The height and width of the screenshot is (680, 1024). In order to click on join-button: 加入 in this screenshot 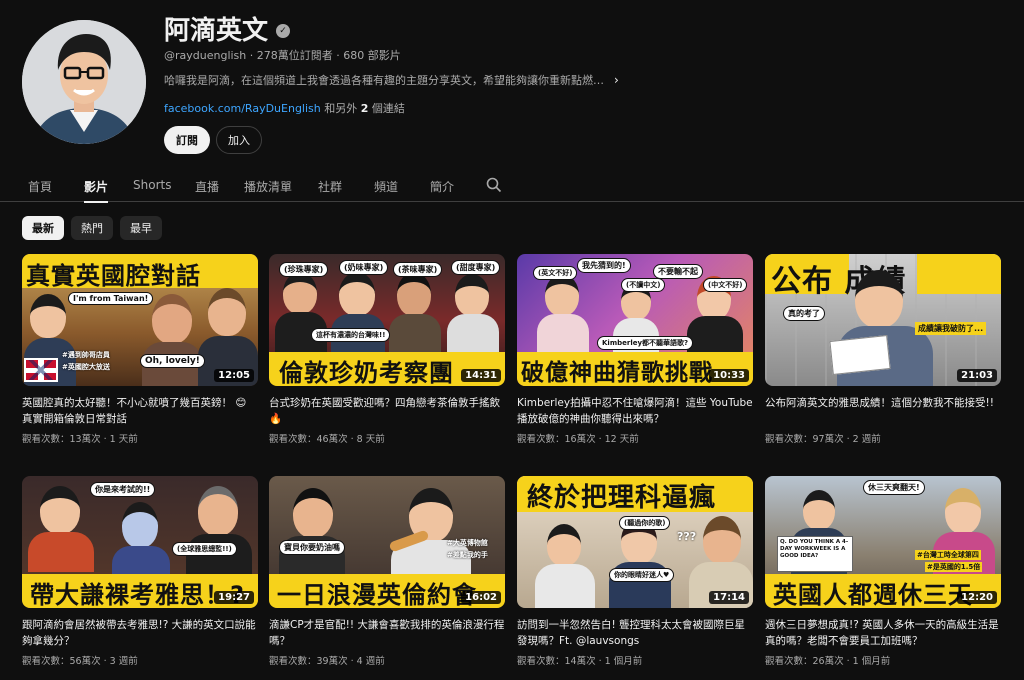, I will do `click(239, 140)`.